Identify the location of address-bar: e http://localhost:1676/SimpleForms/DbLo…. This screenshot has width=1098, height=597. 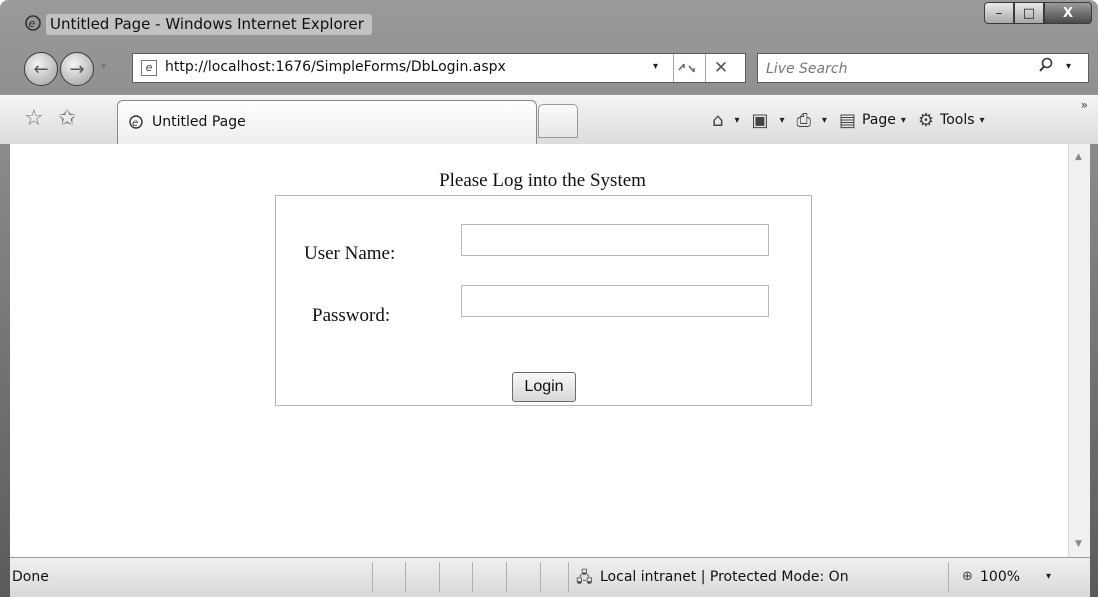
(439, 68).